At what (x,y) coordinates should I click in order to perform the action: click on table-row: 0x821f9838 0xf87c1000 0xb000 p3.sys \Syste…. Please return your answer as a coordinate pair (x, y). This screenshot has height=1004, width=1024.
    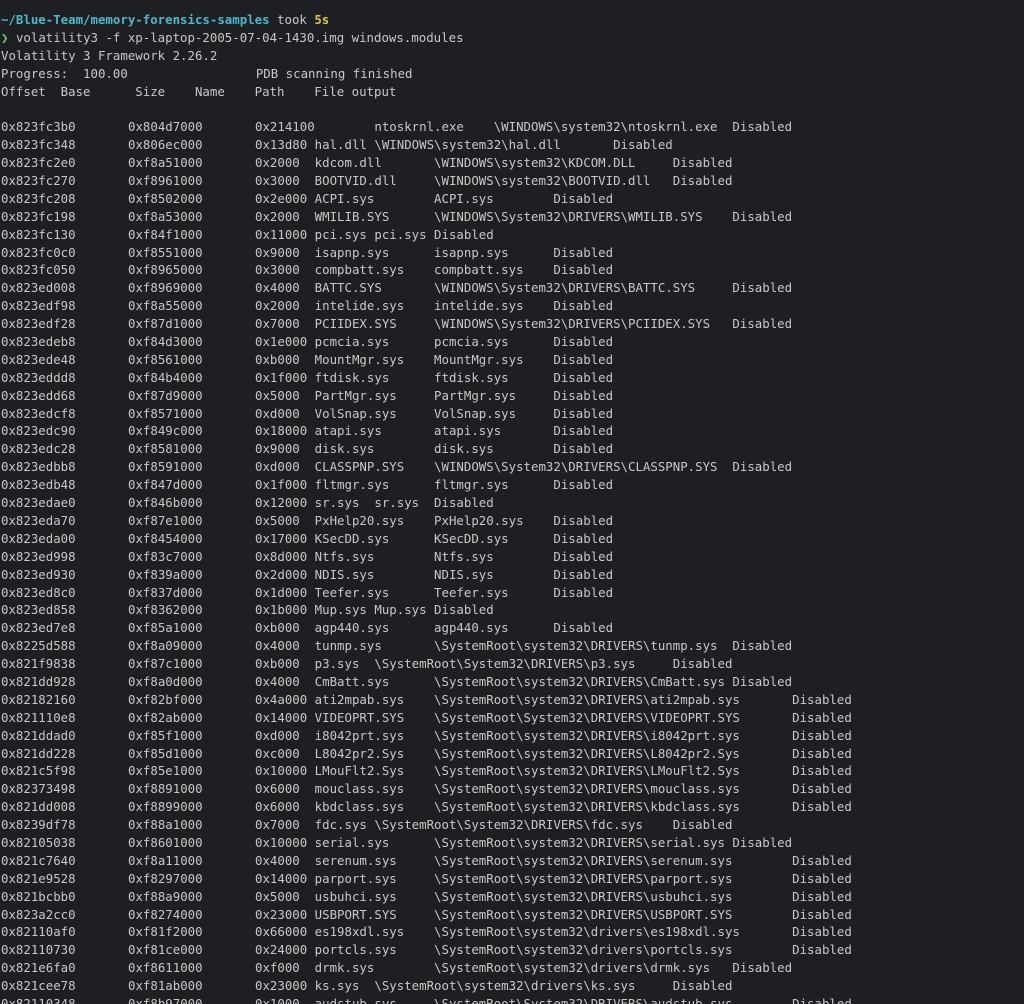
    Looking at the image, I should click on (512, 664).